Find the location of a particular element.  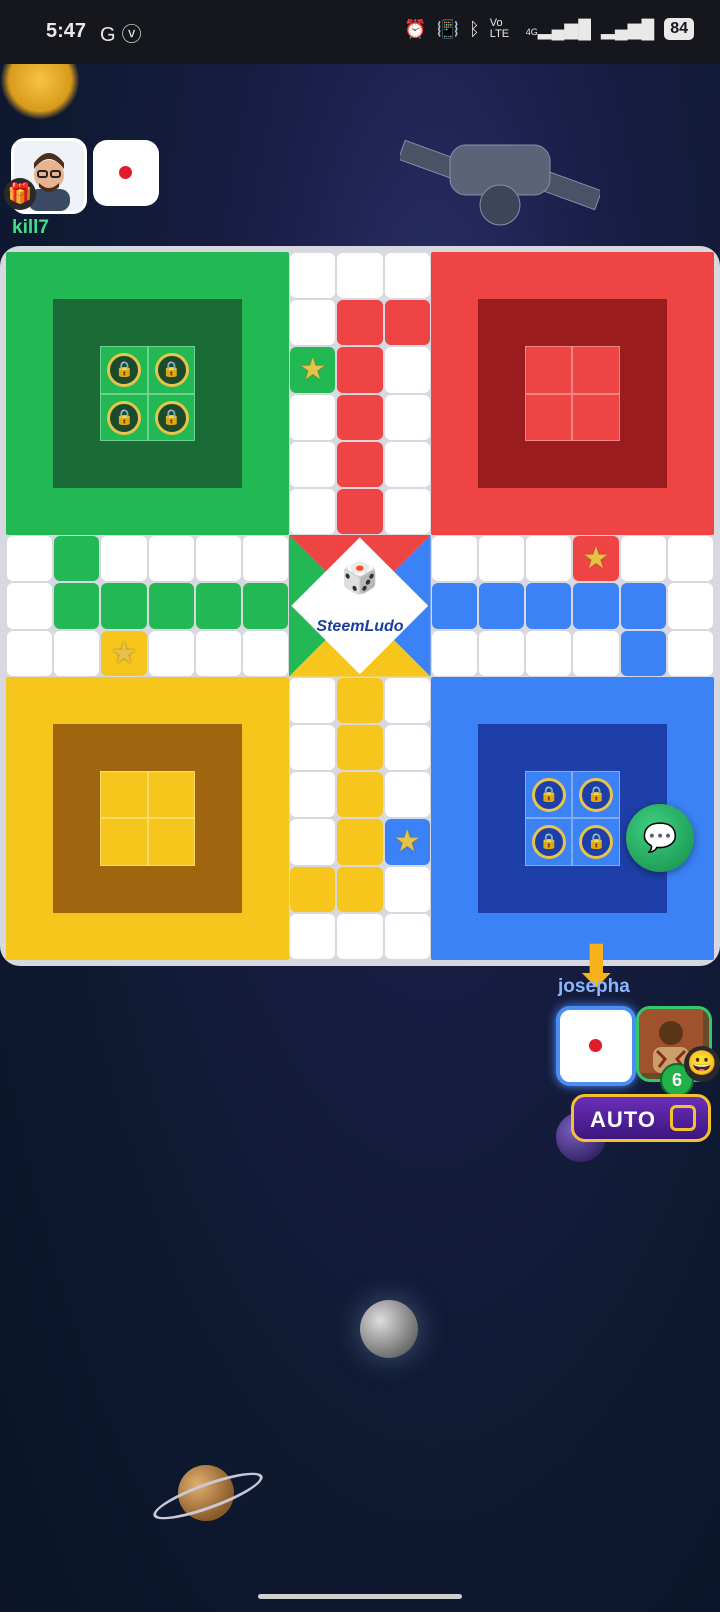

bottom-player-name: josepha is located at coordinates (594, 986).